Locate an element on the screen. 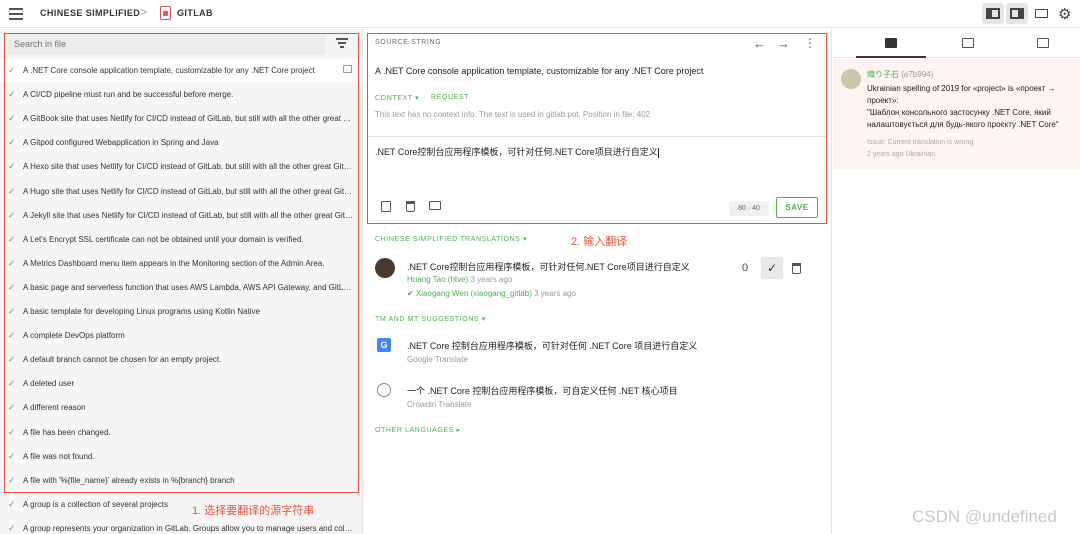  copy-source-icon is located at coordinates (386, 206).